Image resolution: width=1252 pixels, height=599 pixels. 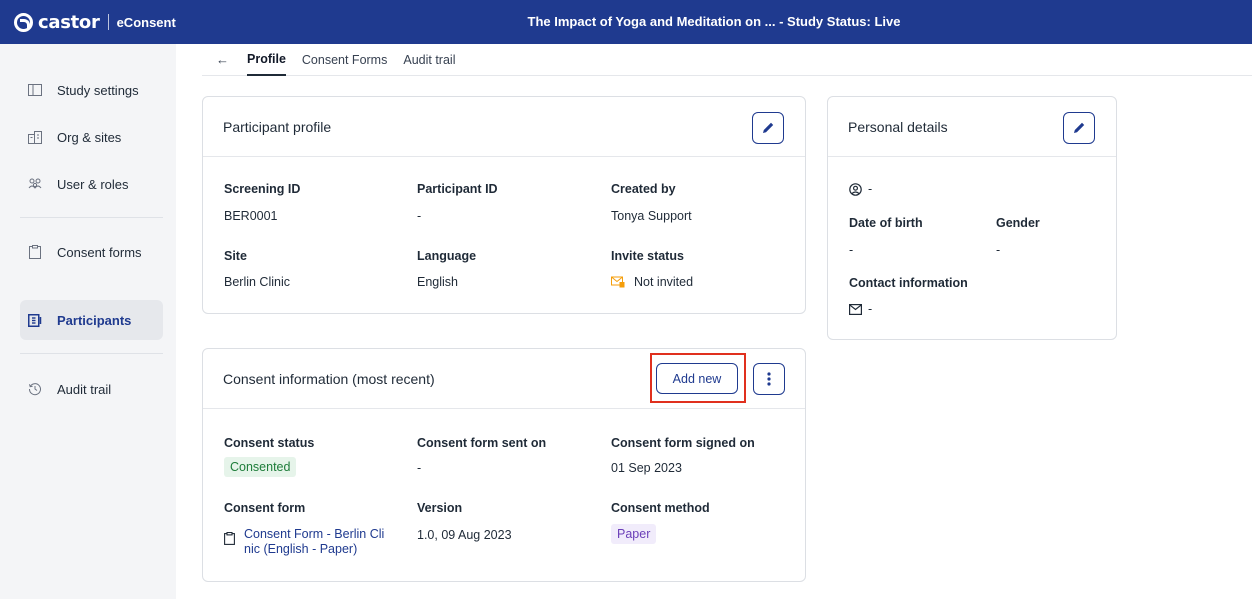 What do you see at coordinates (35, 389) in the screenshot?
I see `history-icon` at bounding box center [35, 389].